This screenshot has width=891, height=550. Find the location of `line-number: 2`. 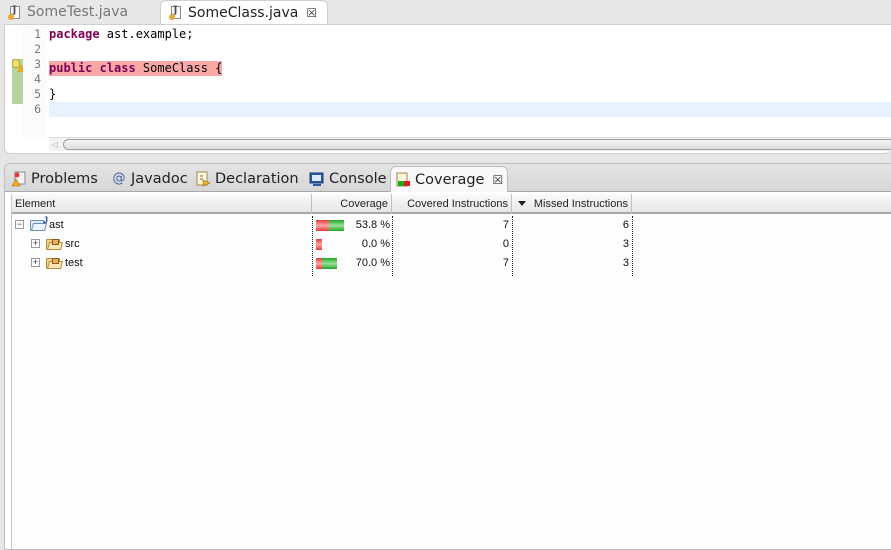

line-number: 2 is located at coordinates (37, 49).